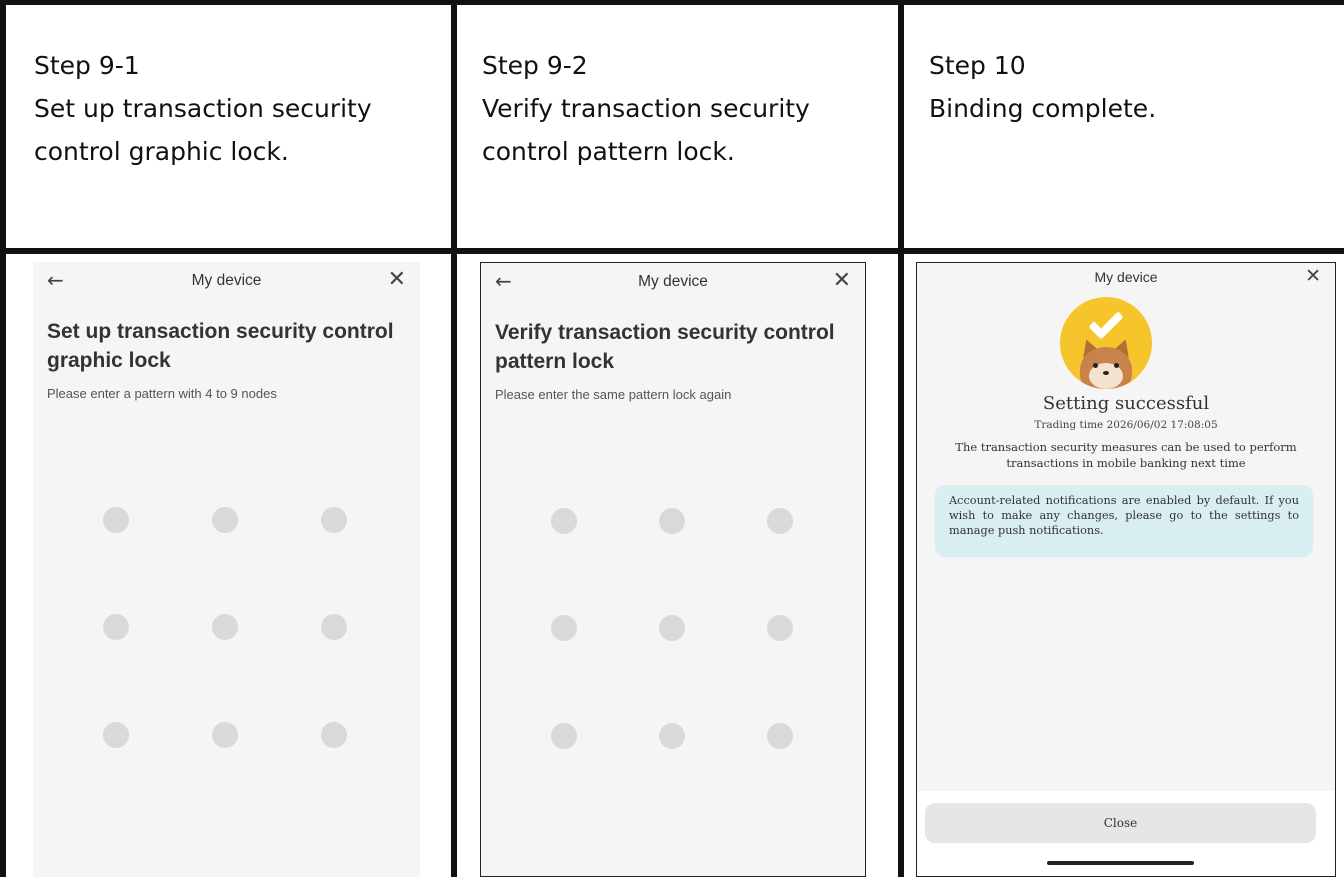 The width and height of the screenshot is (1344, 877). I want to click on page-subtitle: Please enter a pattern with 4 to 9 nodes, so click(162, 393).